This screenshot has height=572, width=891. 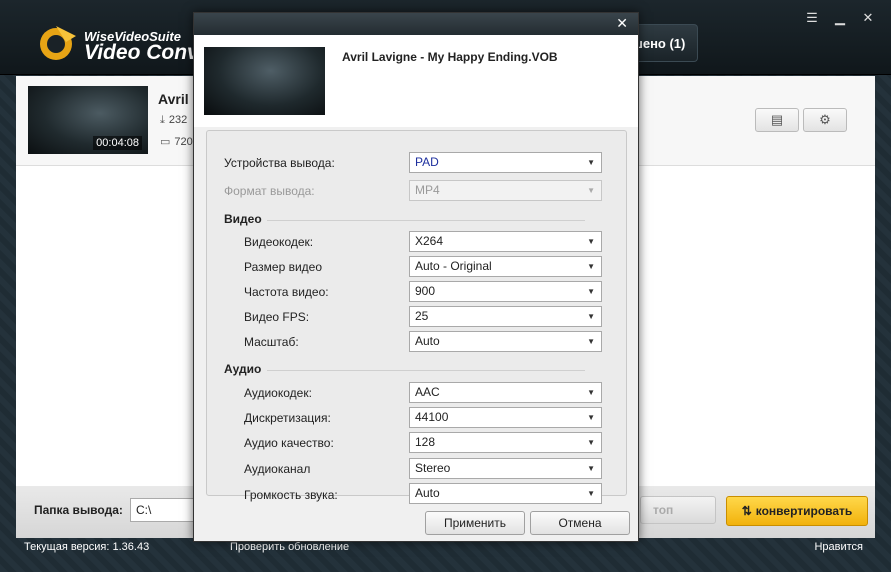 What do you see at coordinates (286, 292) in the screenshot?
I see `video-bitrate-label: Частота видео:` at bounding box center [286, 292].